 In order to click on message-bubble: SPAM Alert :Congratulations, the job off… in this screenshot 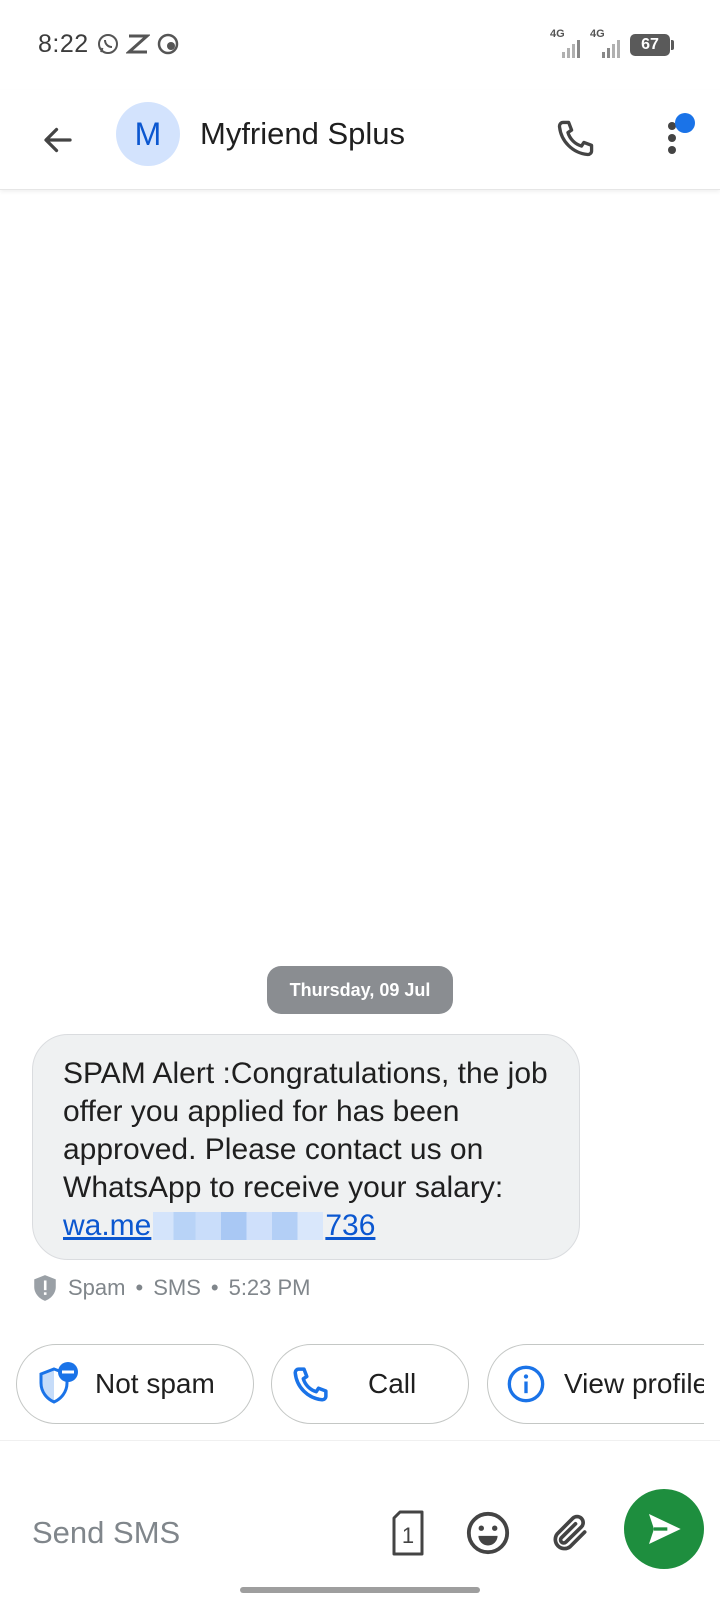, I will do `click(306, 1147)`.